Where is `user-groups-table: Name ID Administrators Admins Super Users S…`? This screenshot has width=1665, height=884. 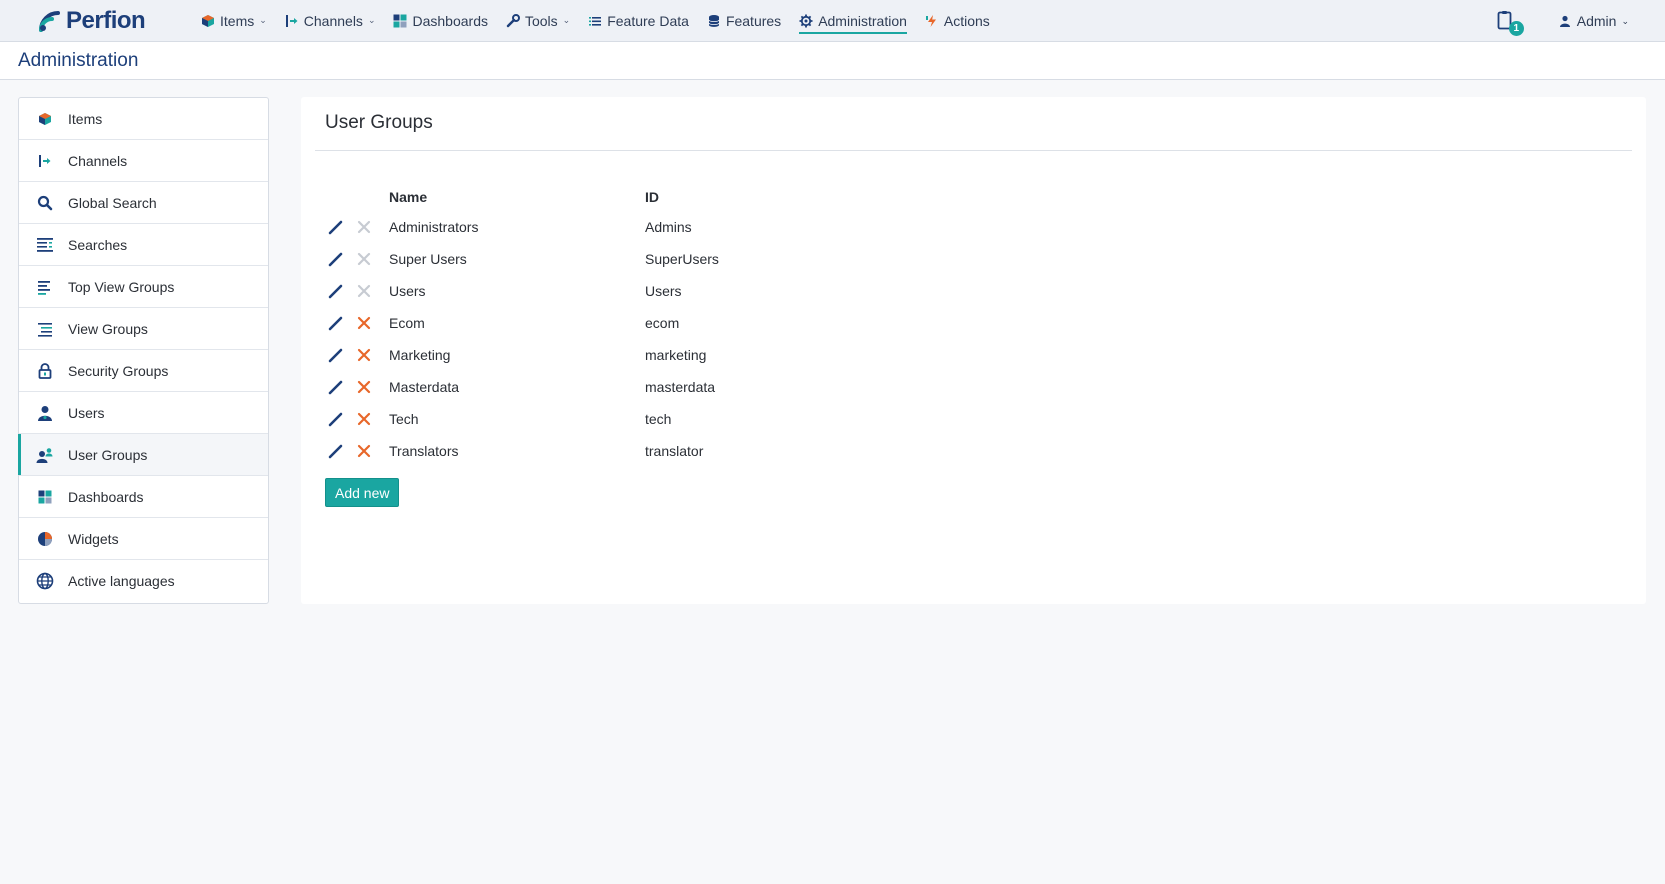 user-groups-table: Name ID Administrators Admins Super Users S… is located at coordinates (585, 325).